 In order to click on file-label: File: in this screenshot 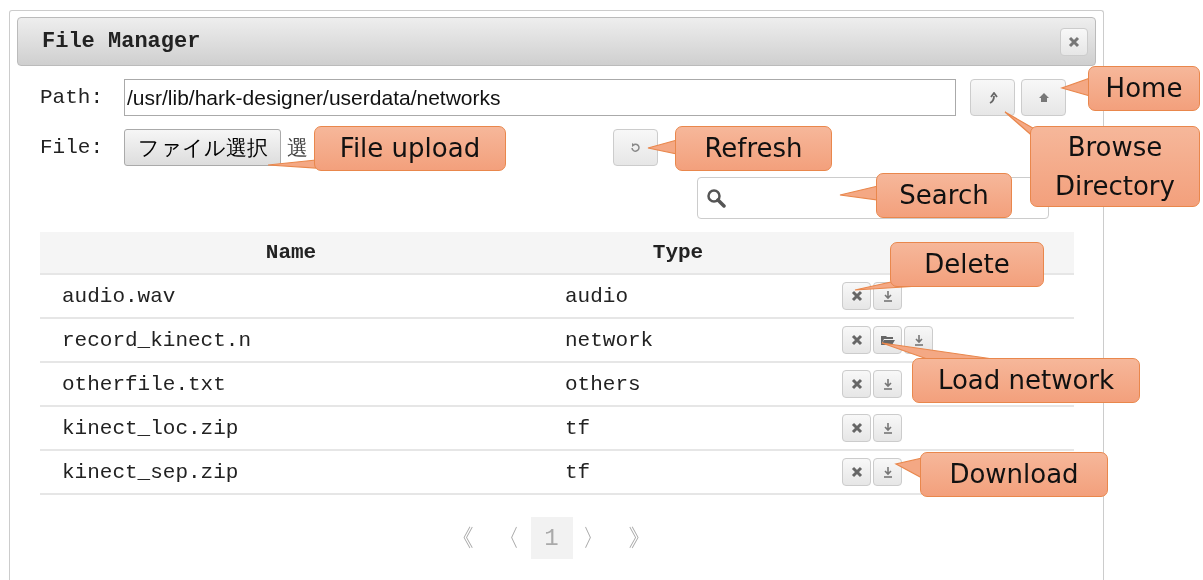, I will do `click(72, 147)`.